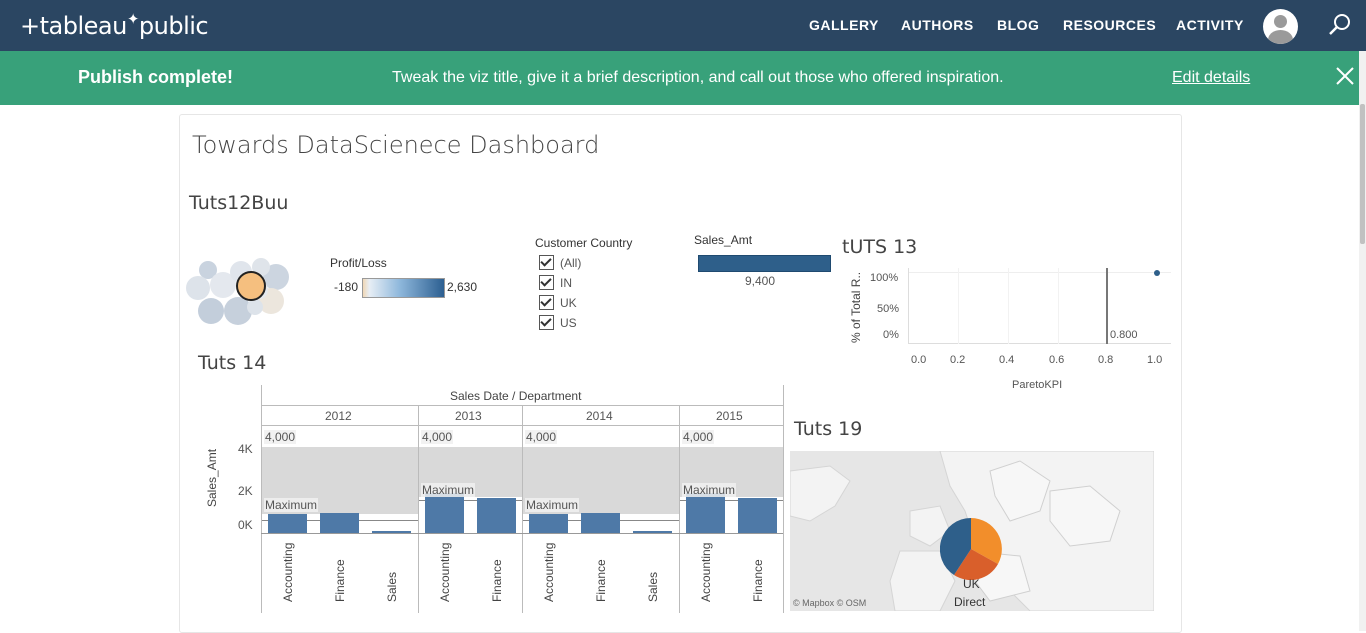 This screenshot has width=1366, height=633. I want to click on tuts13-ytick-0: 0%, so click(891, 335).